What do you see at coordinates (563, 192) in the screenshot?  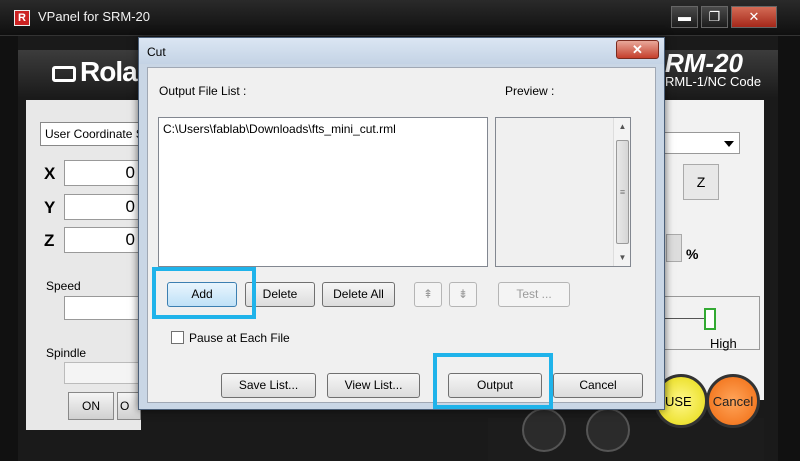 I see `preview-box: ▲ ≡ ▼` at bounding box center [563, 192].